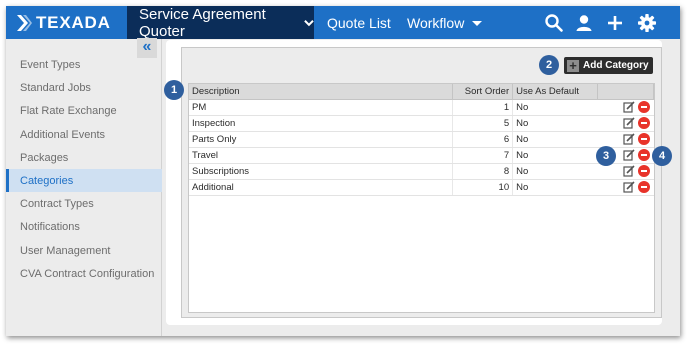 Image resolution: width=688 pixels, height=351 pixels. Describe the element at coordinates (321, 171) in the screenshot. I see `cell-description: Subscriptions` at that location.